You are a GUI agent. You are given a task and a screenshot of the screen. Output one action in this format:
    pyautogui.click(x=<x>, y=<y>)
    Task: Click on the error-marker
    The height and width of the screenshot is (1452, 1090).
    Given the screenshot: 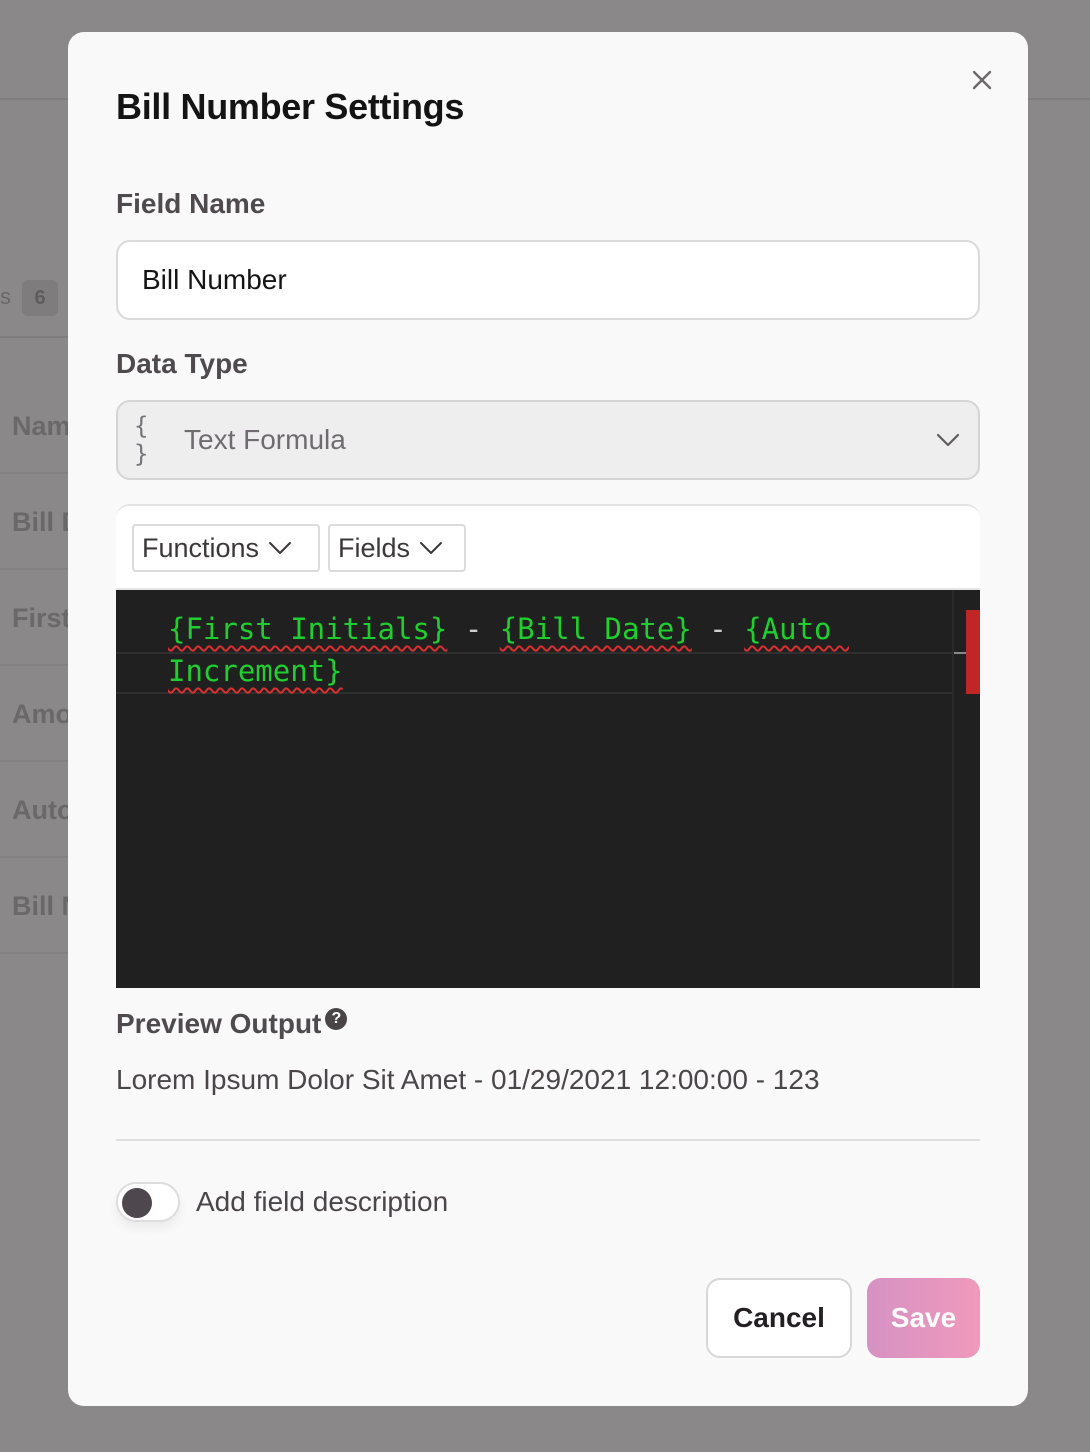 What is the action you would take?
    pyautogui.click(x=973, y=652)
    